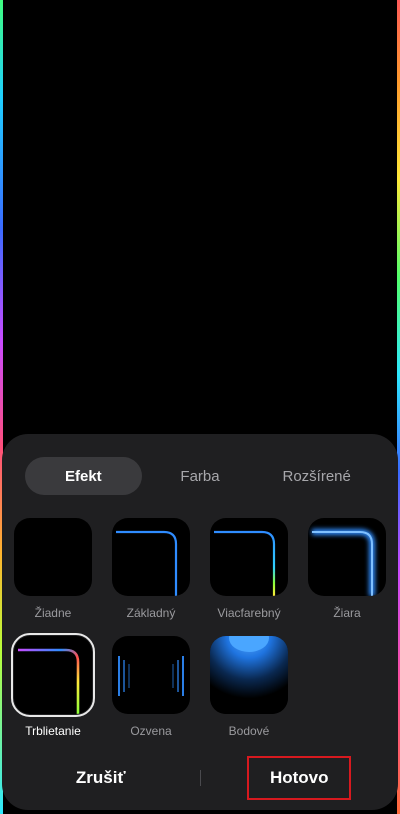  I want to click on effect-option-glitter: Trblietanie, so click(53, 685).